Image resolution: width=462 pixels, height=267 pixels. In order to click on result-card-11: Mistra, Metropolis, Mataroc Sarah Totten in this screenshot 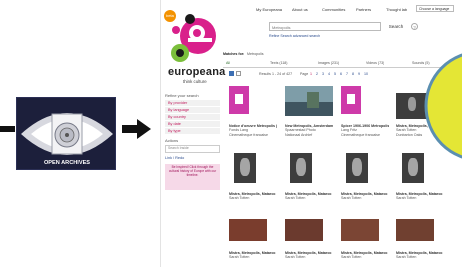, I will do `click(365, 255)`.